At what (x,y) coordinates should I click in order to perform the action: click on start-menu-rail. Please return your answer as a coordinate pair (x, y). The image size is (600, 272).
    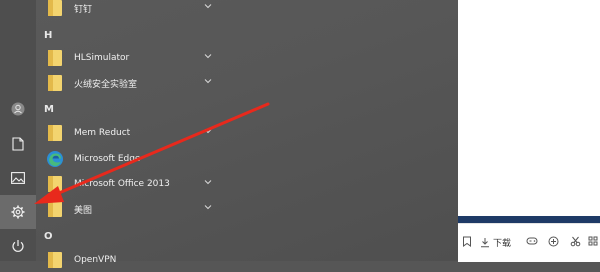
    Looking at the image, I should click on (18, 130).